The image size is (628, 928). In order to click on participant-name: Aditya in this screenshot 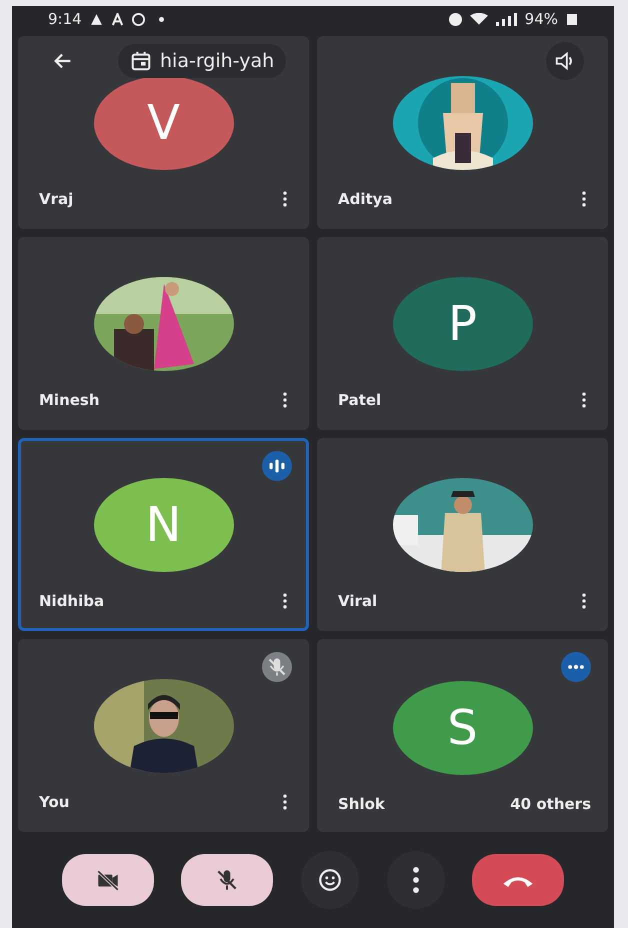, I will do `click(365, 199)`.